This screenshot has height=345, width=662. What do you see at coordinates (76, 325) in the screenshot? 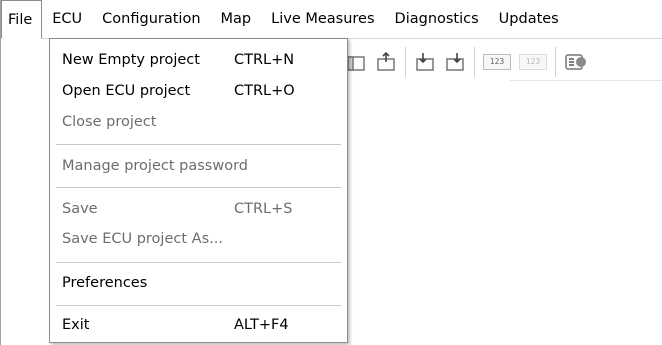
I see `exit-label: Exit` at bounding box center [76, 325].